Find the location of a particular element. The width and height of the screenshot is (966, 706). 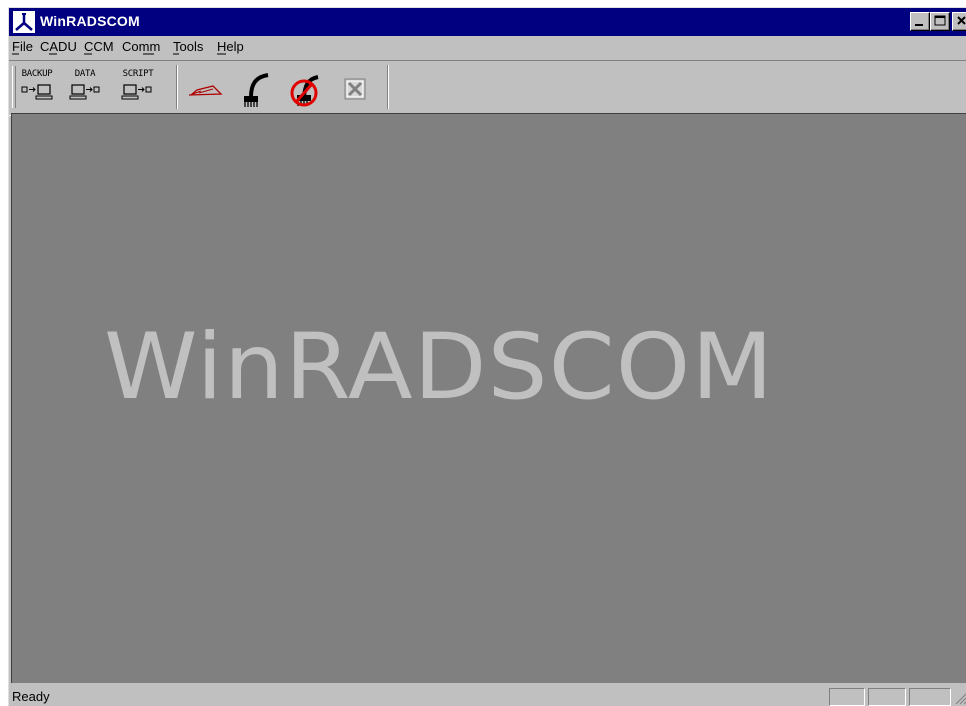

title-bar: WinRADSCOM is located at coordinates (487, 22).